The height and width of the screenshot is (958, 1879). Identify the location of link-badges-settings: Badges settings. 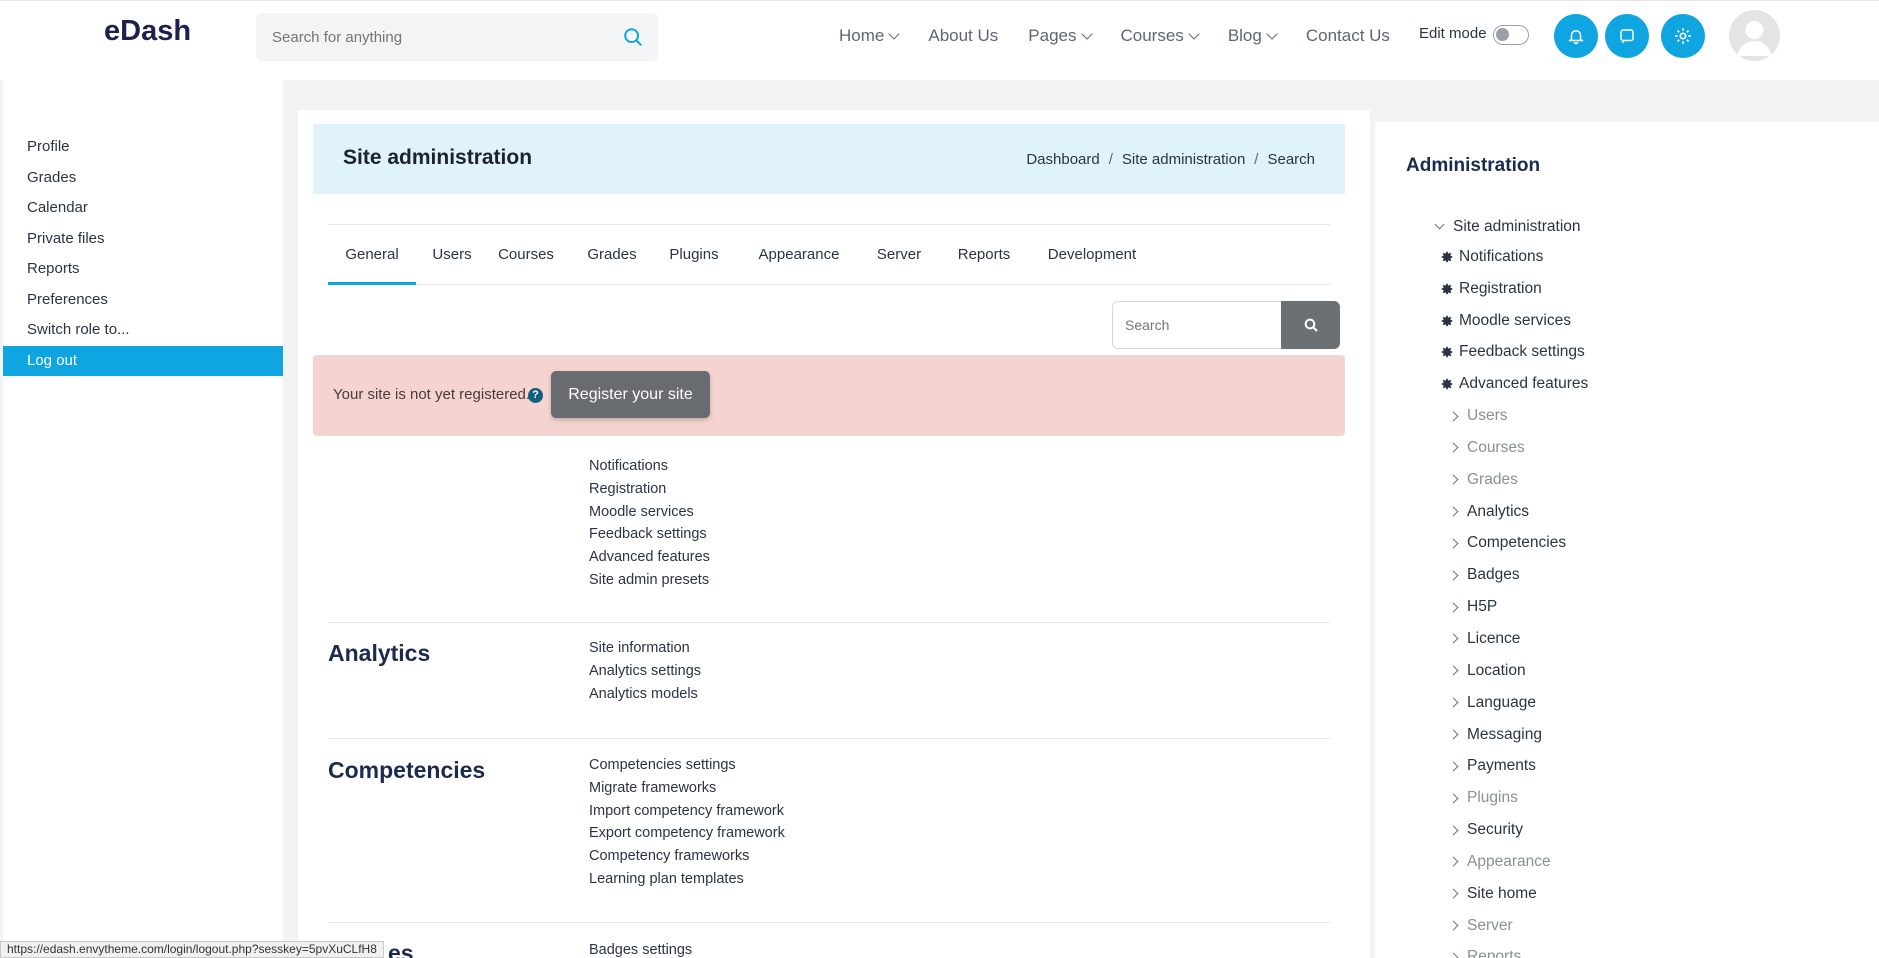
(640, 948).